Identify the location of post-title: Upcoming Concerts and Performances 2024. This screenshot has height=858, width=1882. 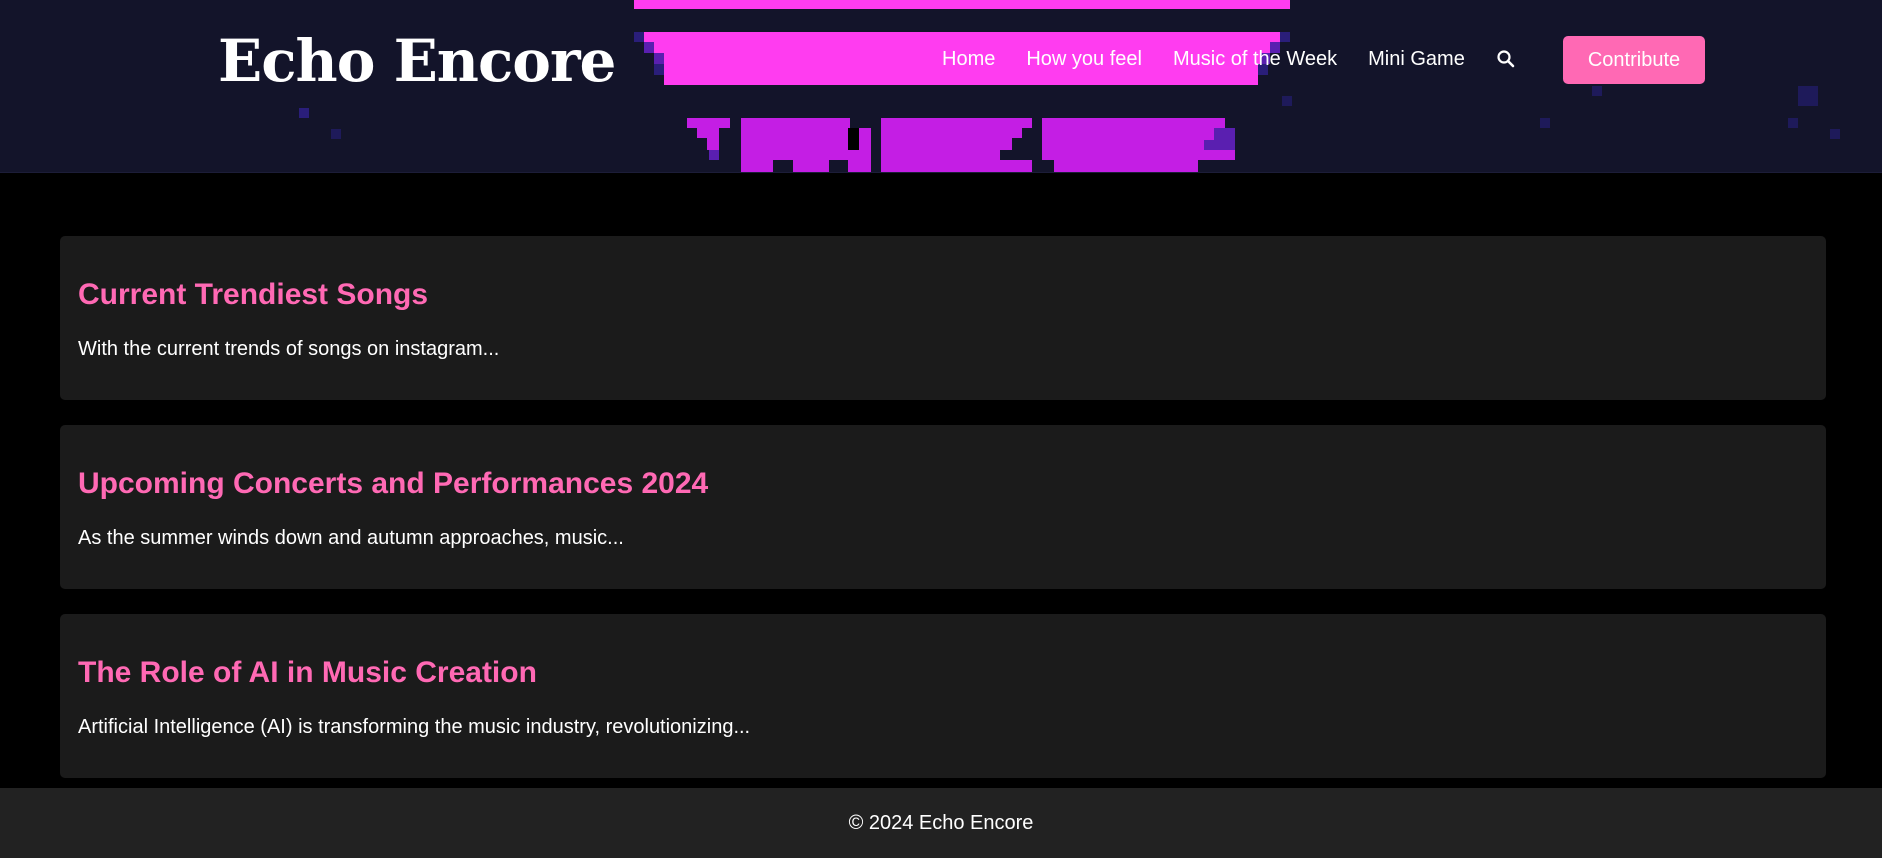
(393, 484).